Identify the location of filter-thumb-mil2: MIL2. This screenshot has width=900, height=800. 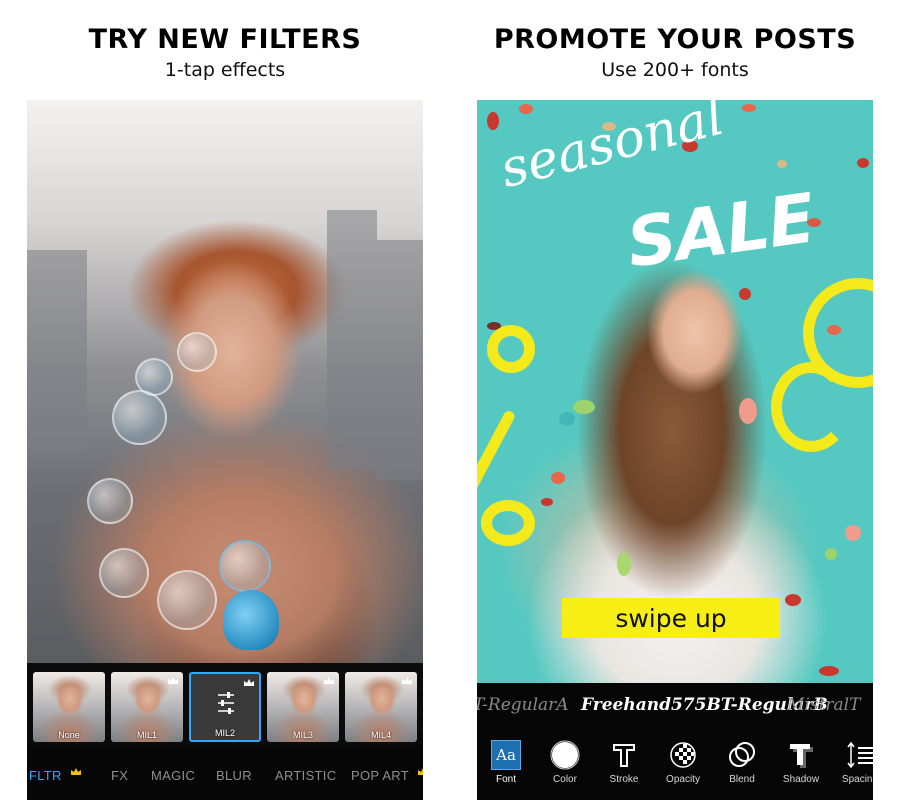
(225, 707).